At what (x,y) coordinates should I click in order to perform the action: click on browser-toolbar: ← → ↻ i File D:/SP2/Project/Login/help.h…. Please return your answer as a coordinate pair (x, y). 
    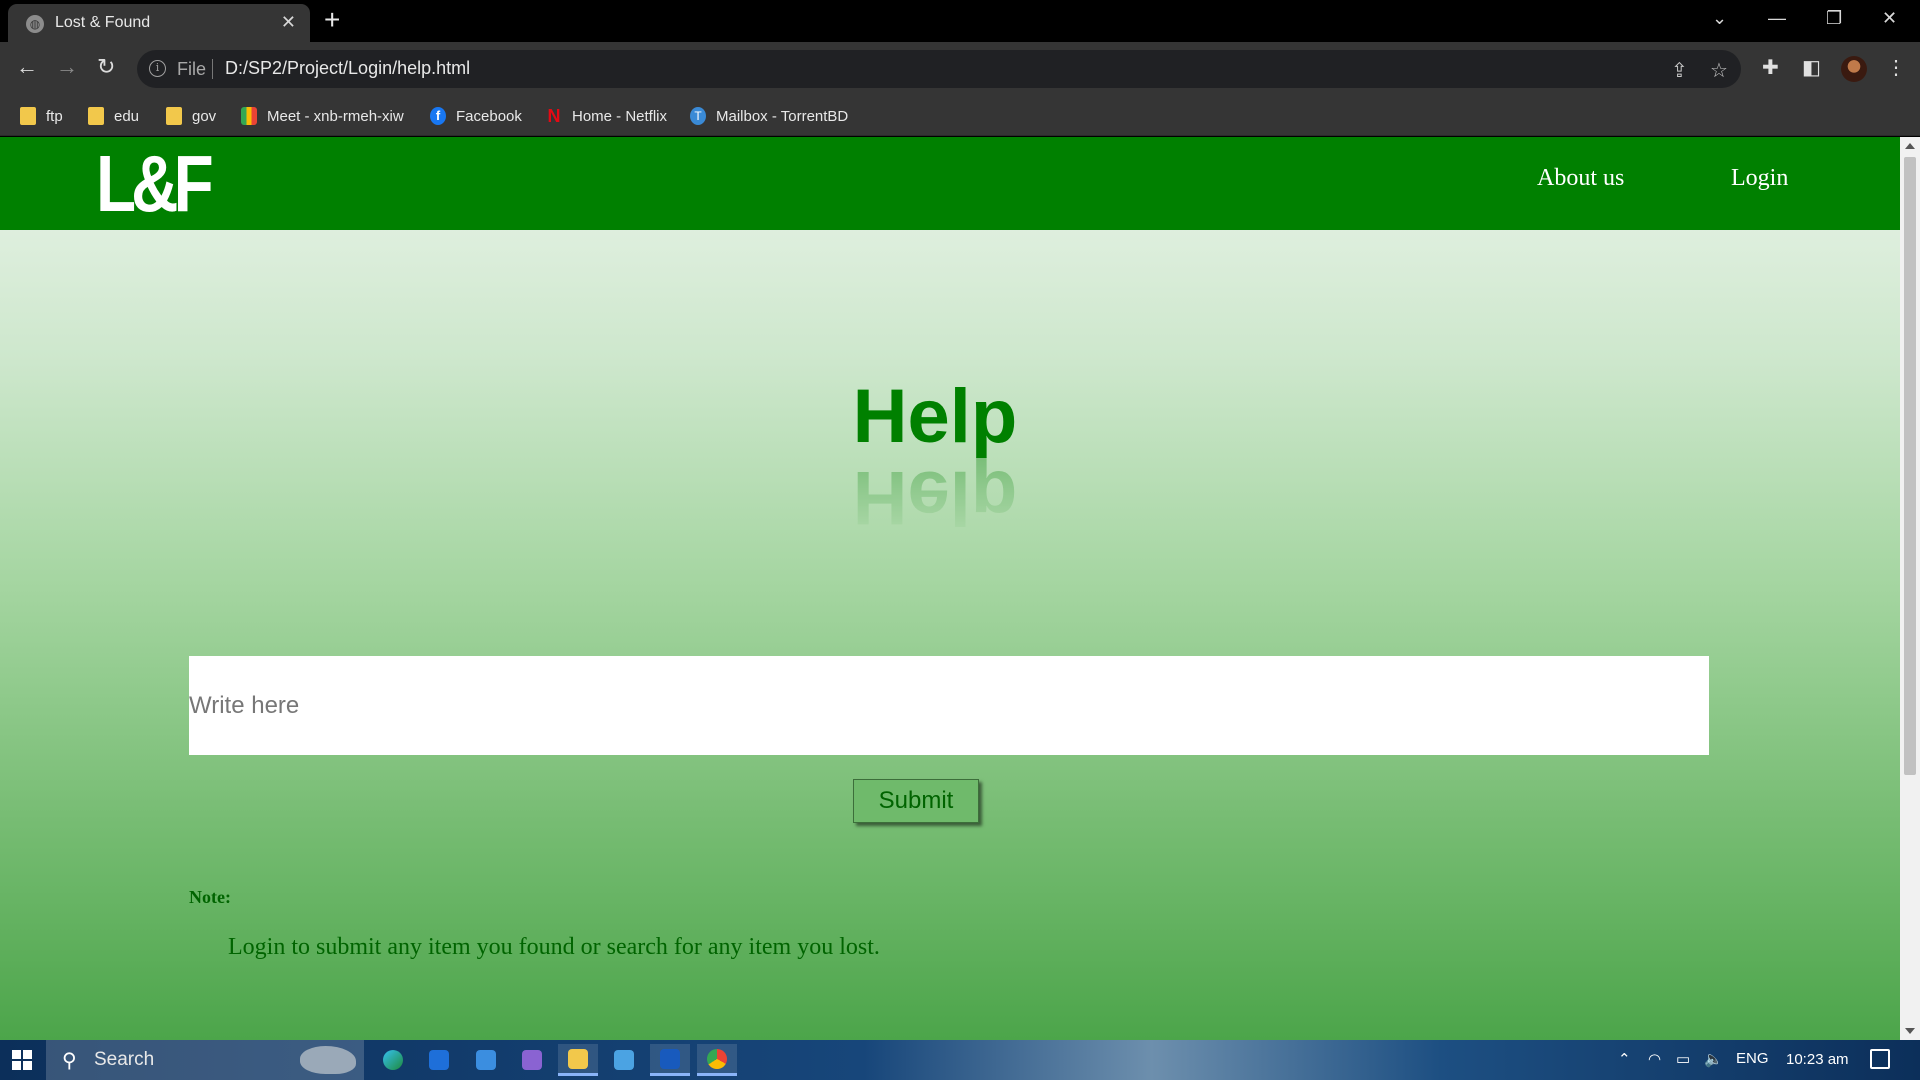
    Looking at the image, I should click on (960, 69).